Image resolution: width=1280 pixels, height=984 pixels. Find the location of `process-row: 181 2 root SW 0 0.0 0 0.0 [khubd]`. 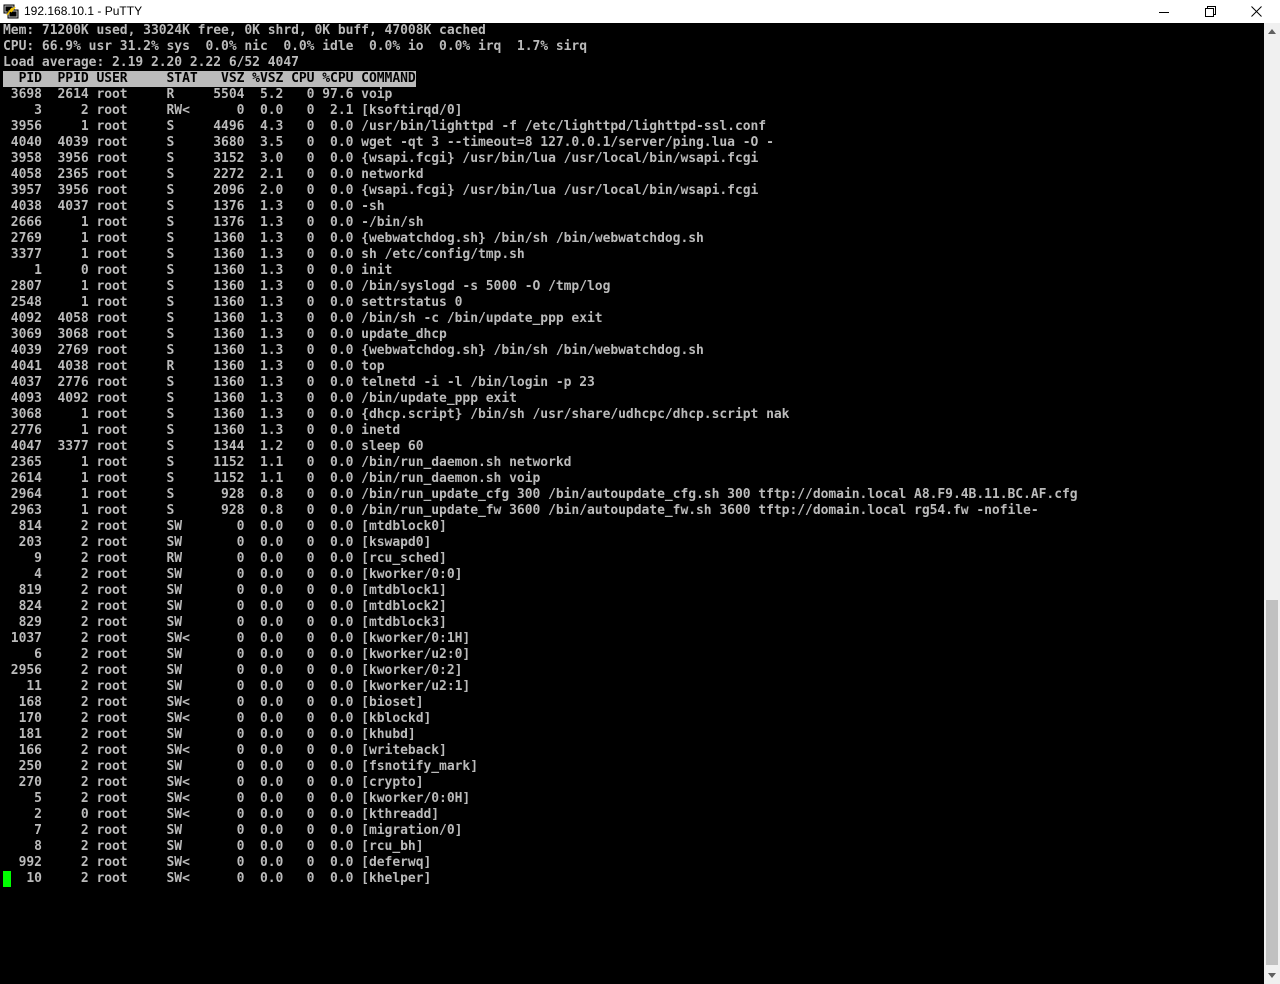

process-row: 181 2 root SW 0 0.0 0 0.0 [khubd] is located at coordinates (209, 734).